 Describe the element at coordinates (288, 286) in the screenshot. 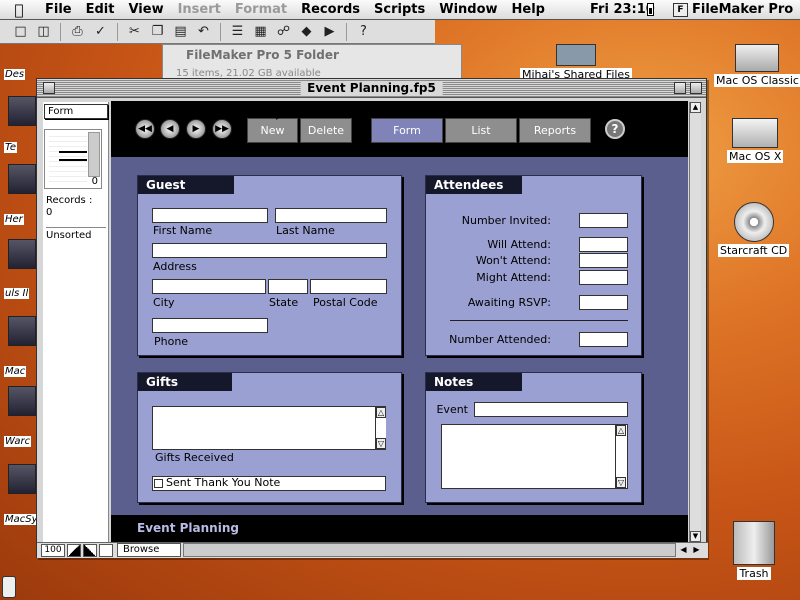

I see `state-field` at that location.